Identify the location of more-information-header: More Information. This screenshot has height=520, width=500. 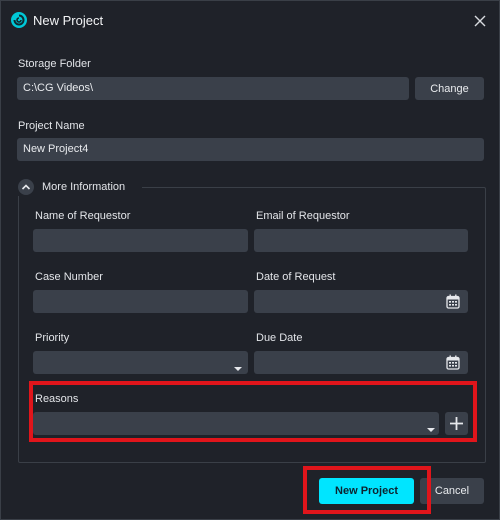
(80, 187).